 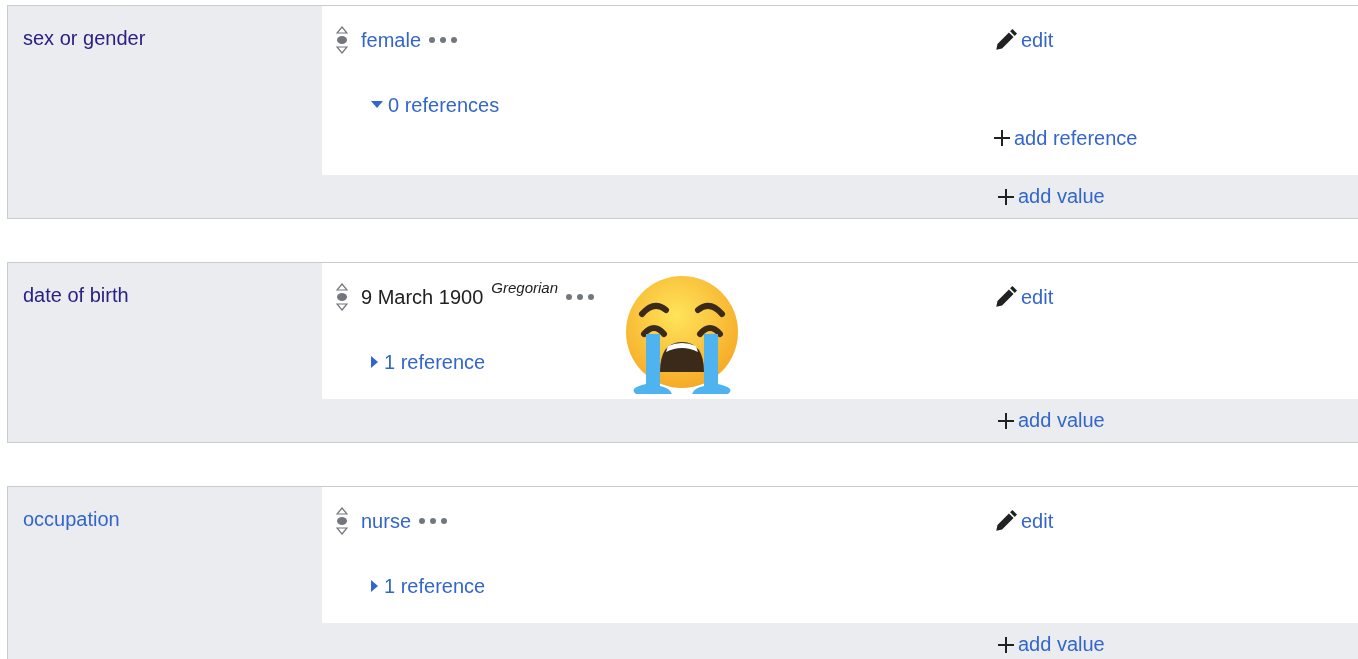 I want to click on date-value: 9 March 1900, so click(x=422, y=297).